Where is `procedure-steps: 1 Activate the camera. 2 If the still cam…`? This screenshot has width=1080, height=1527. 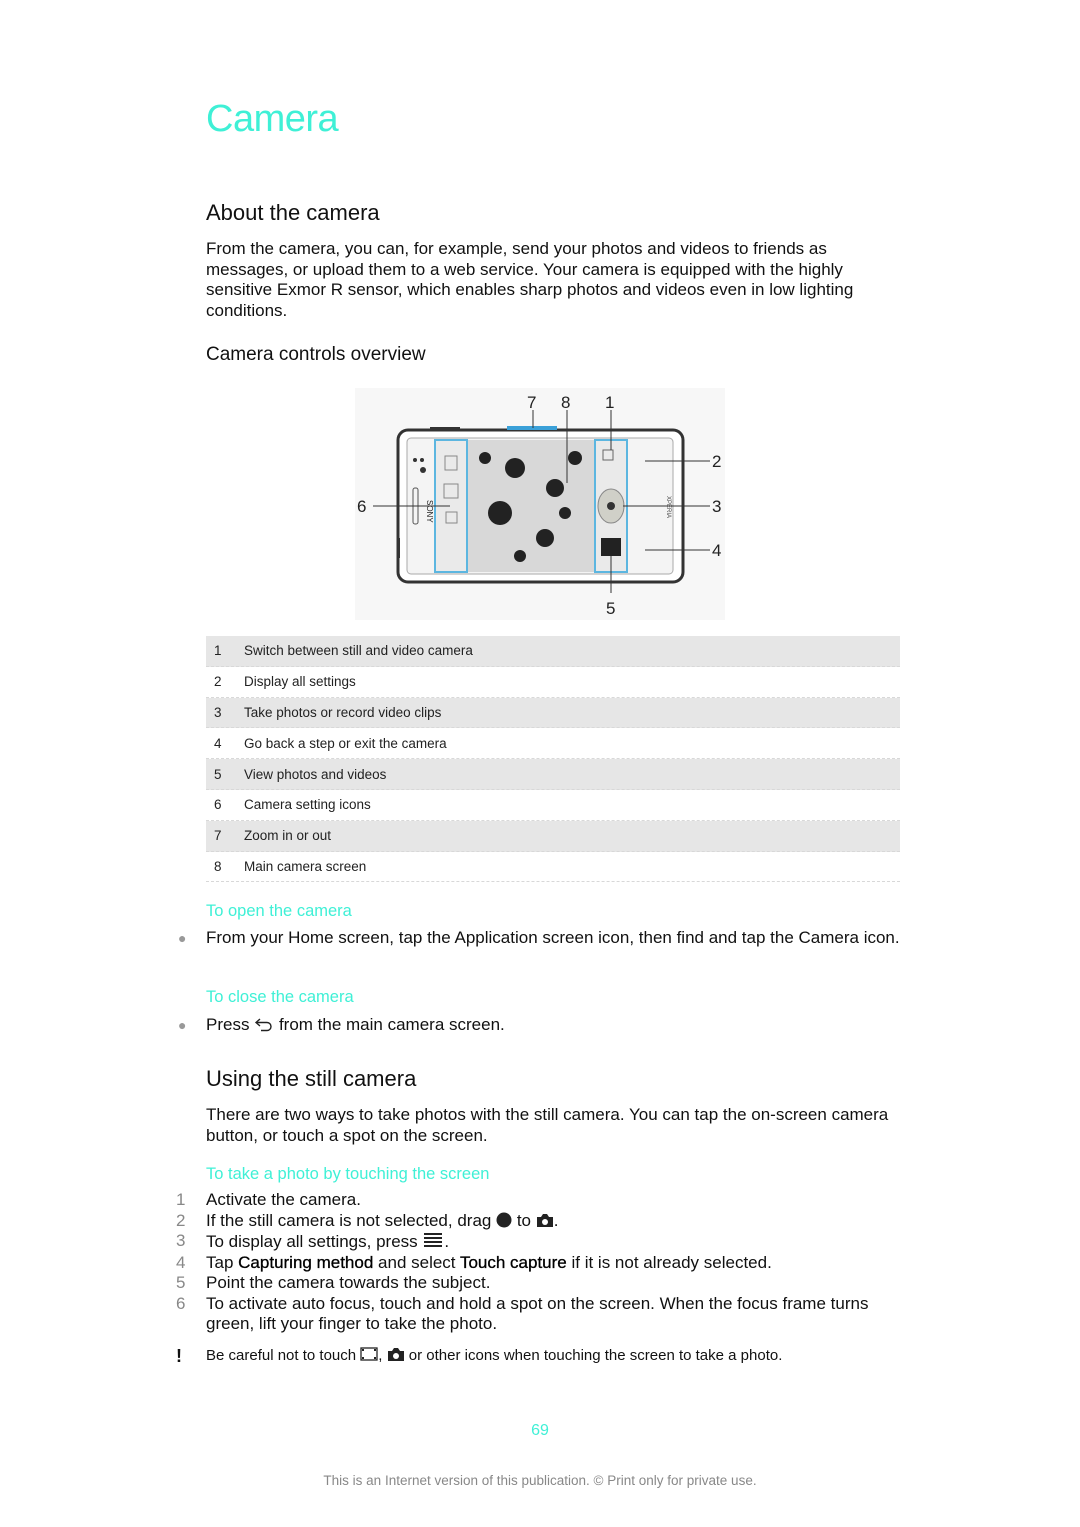
procedure-steps: 1 Activate the camera. 2 If the still cam… is located at coordinates (536, 1262).